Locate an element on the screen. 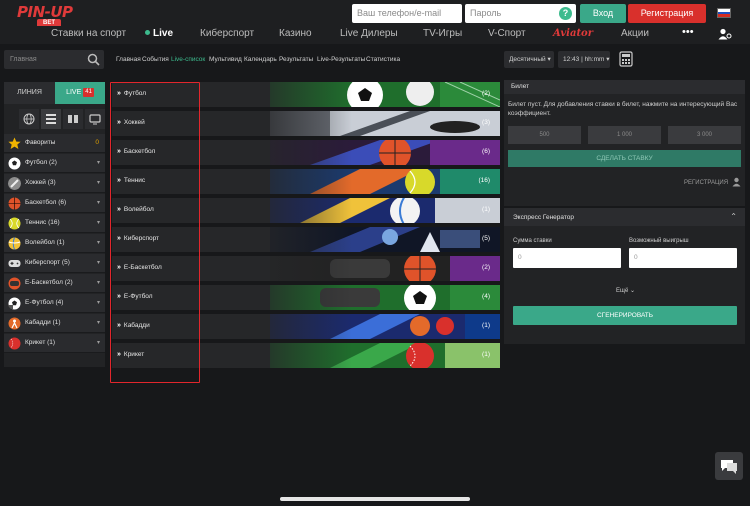 This screenshot has width=750, height=506. event-row-esports: » Киберспорт (5) is located at coordinates (306, 239).